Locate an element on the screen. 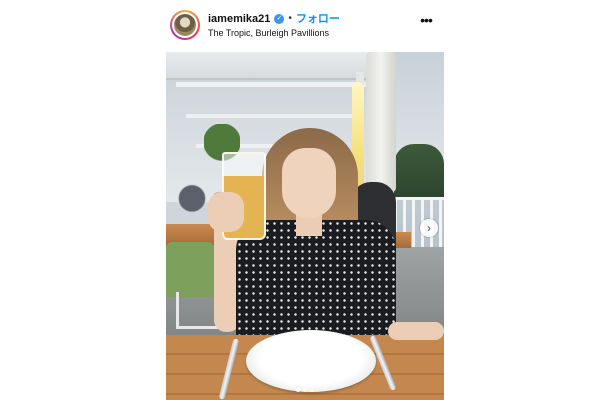 The height and width of the screenshot is (400, 610). avatar-border is located at coordinates (185, 25).